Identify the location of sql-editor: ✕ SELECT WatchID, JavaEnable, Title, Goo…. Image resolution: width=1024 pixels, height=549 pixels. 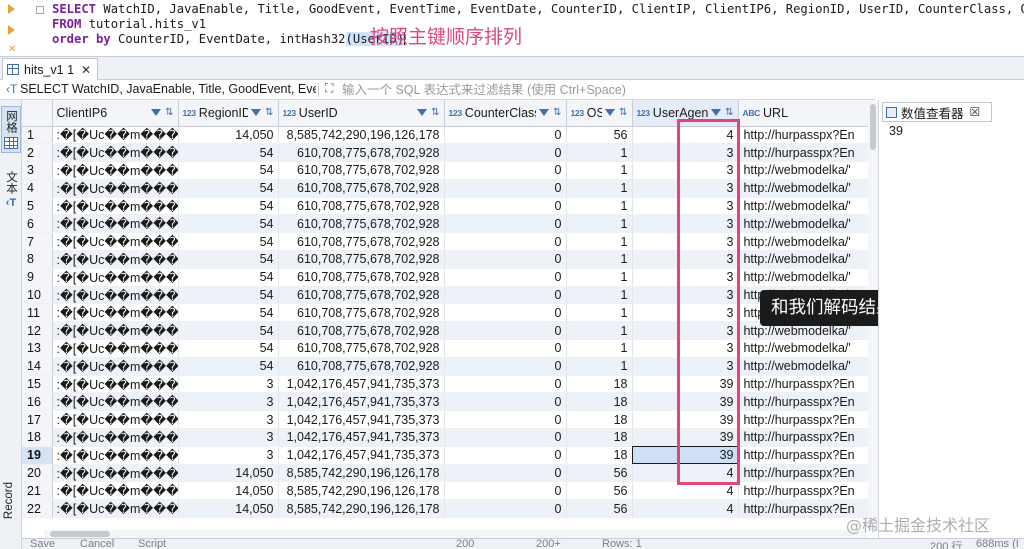
(512, 28).